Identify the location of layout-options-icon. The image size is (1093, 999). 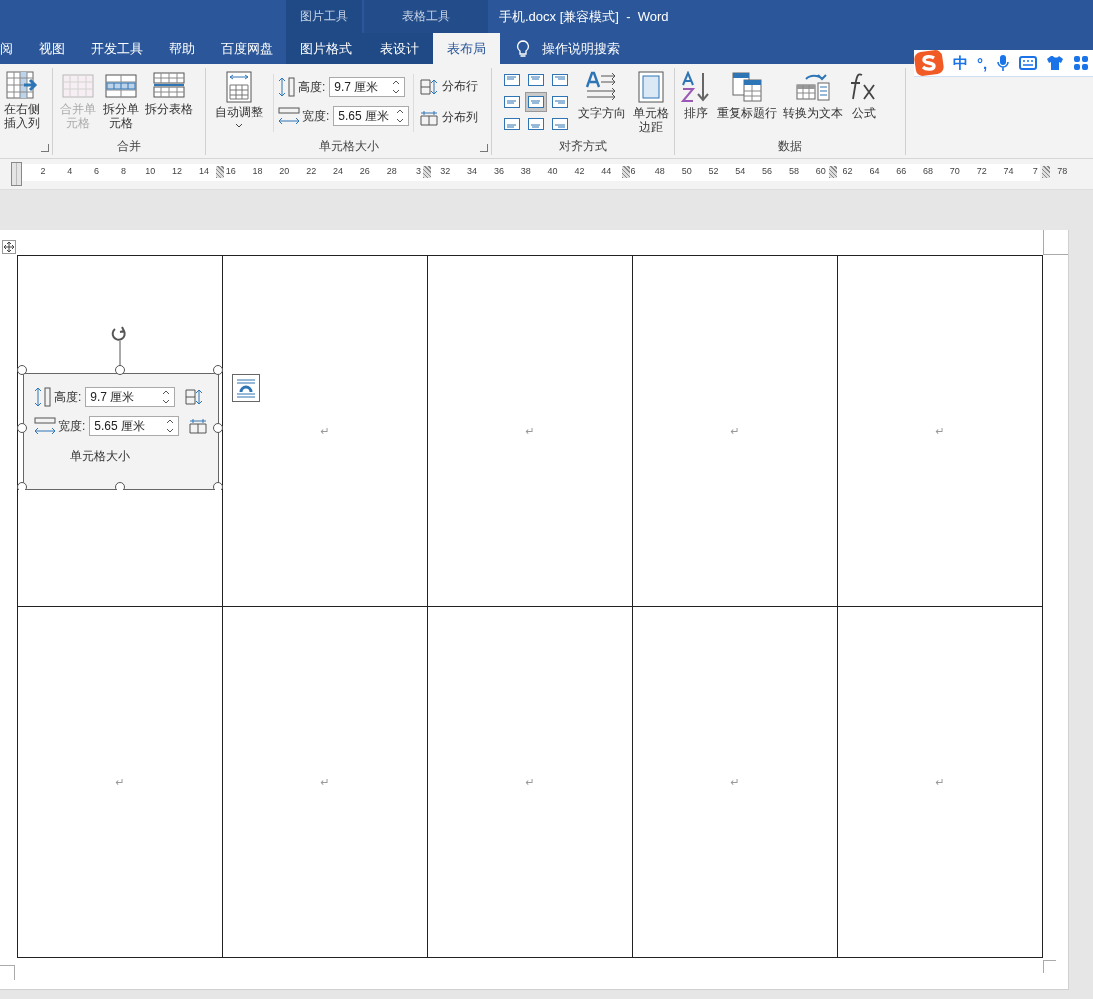
(246, 388).